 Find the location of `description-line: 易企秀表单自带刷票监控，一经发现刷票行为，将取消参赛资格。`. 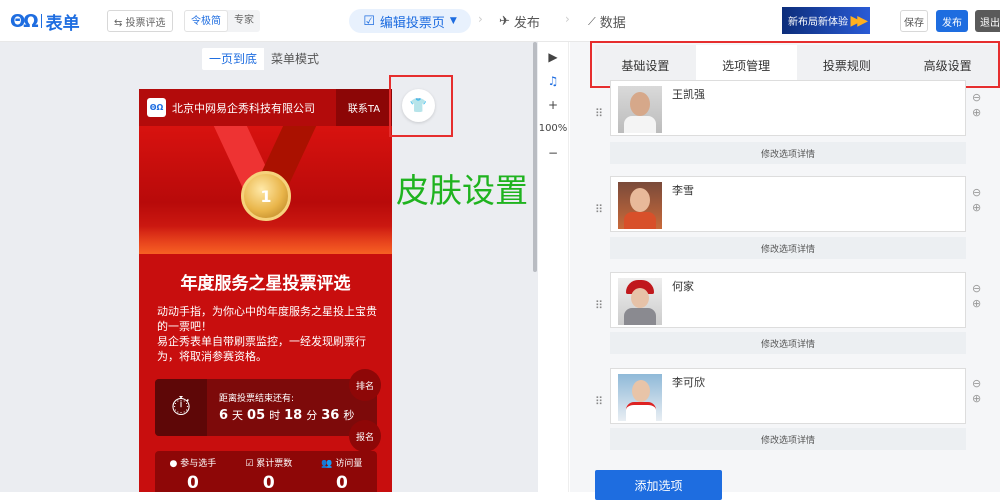

description-line: 易企秀表单自带刷票监控，一经发现刷票行为，将取消参赛资格。 is located at coordinates (261, 349).